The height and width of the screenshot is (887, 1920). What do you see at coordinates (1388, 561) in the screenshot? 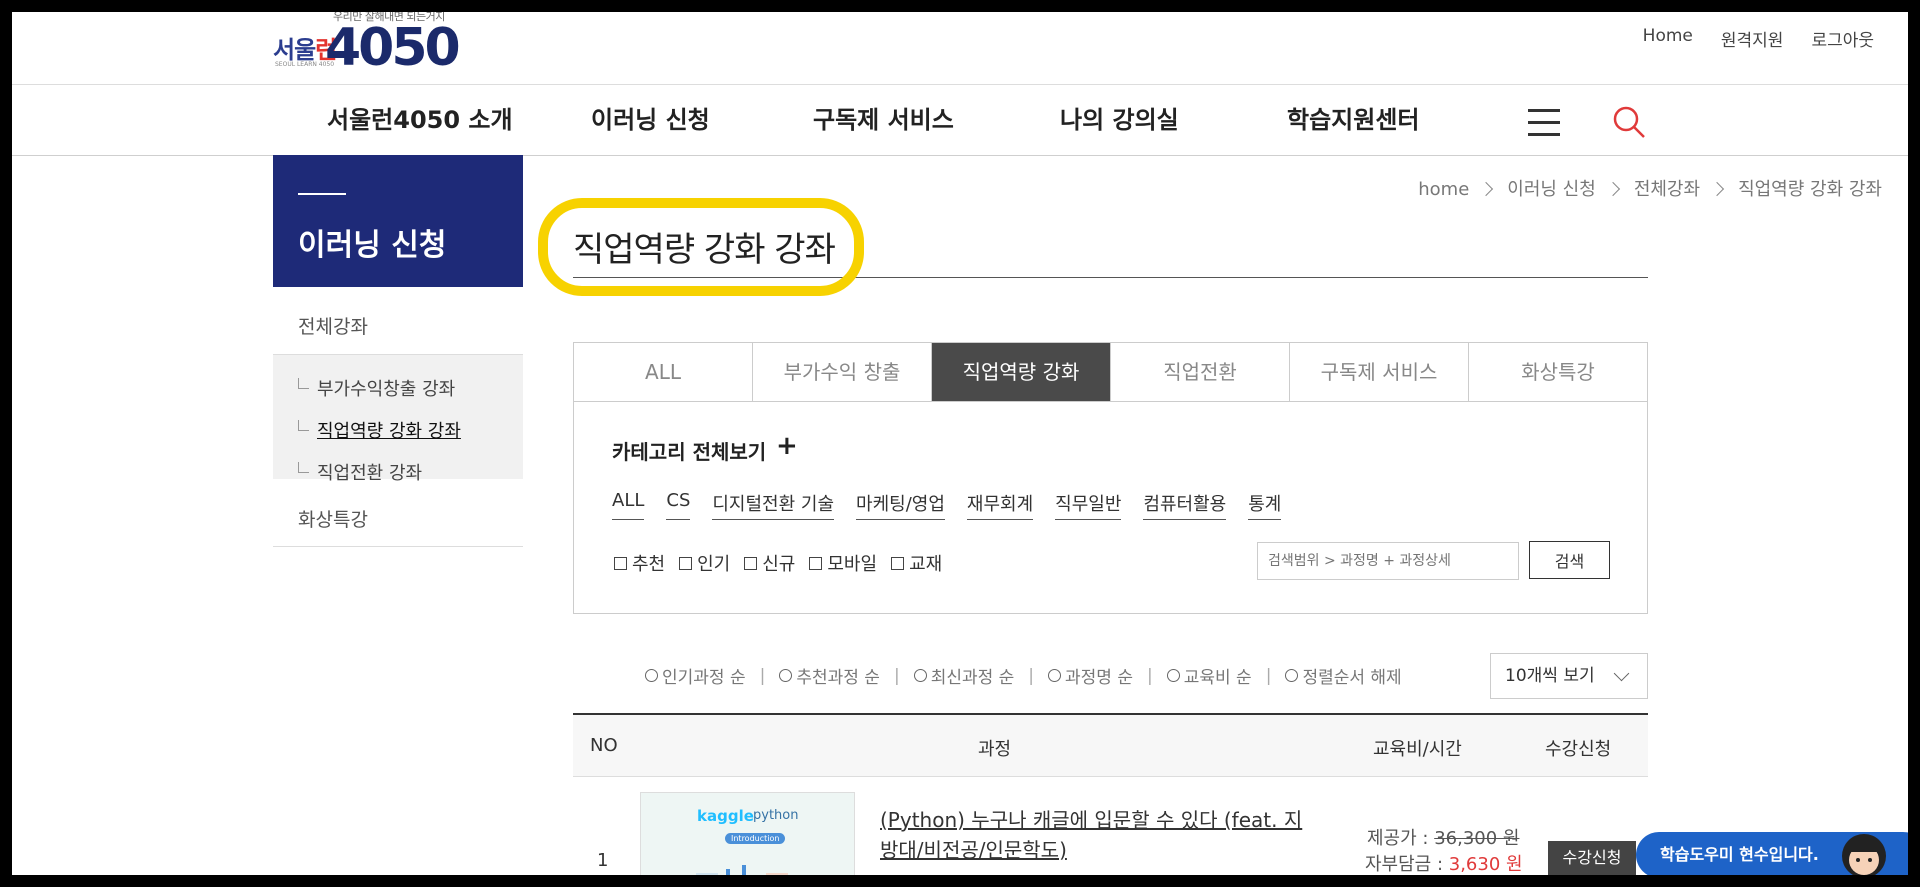
I see `search-input` at bounding box center [1388, 561].